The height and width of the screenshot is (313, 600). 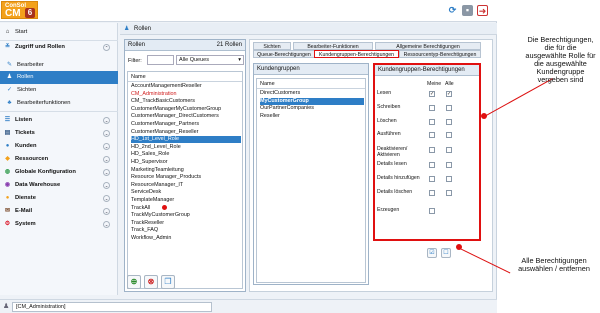 What do you see at coordinates (432, 94) in the screenshot?
I see `permission-checkbox-mine: ✓` at bounding box center [432, 94].